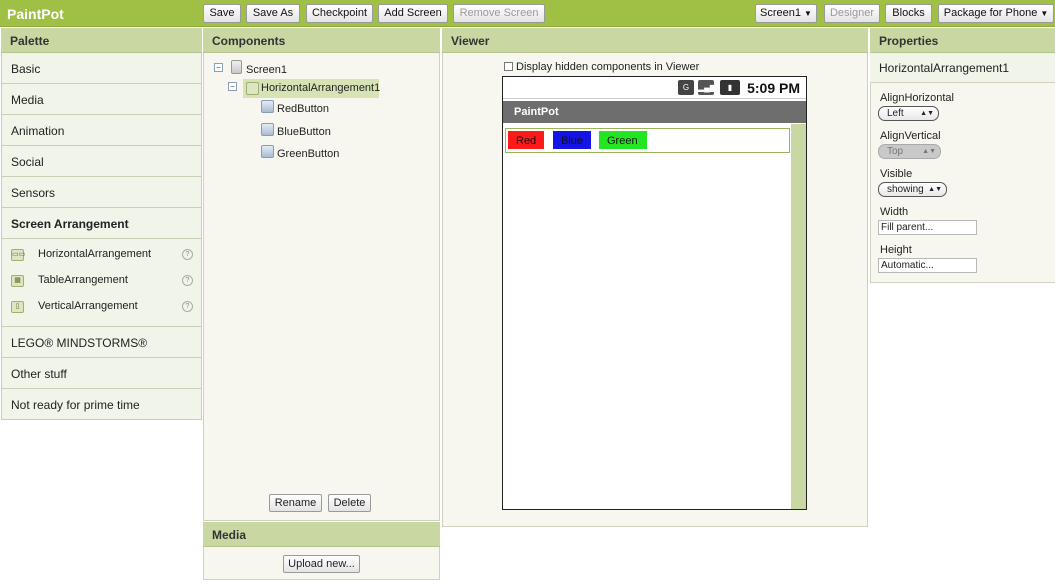 The width and height of the screenshot is (1055, 587). I want to click on table-arrangement-icon: ▦, so click(17, 281).